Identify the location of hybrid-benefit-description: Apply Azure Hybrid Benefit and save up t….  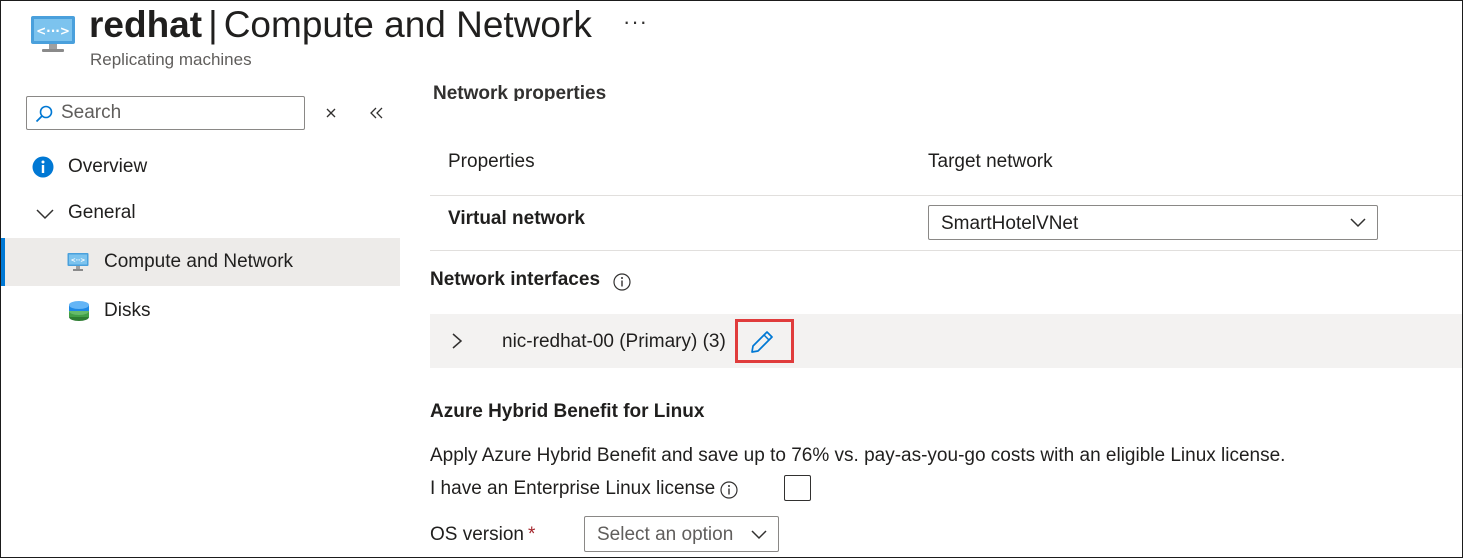
(858, 455).